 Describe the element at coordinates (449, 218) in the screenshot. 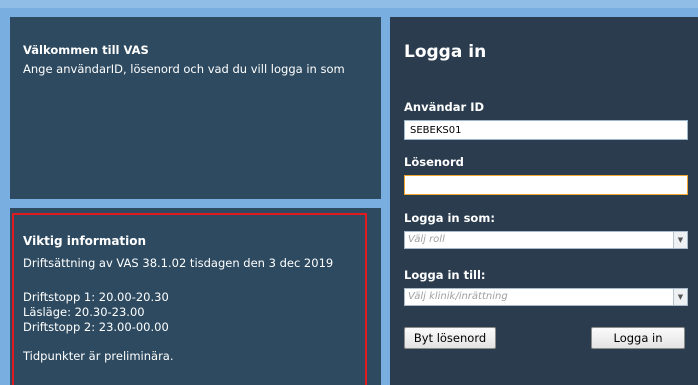

I see `role-label: Logga in som:` at that location.